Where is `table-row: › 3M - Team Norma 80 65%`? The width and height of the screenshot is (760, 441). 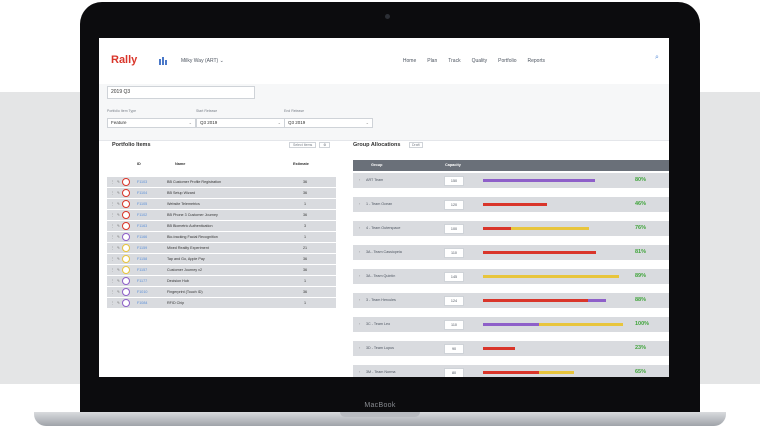 table-row: › 3M - Team Norma 80 65% is located at coordinates (511, 371).